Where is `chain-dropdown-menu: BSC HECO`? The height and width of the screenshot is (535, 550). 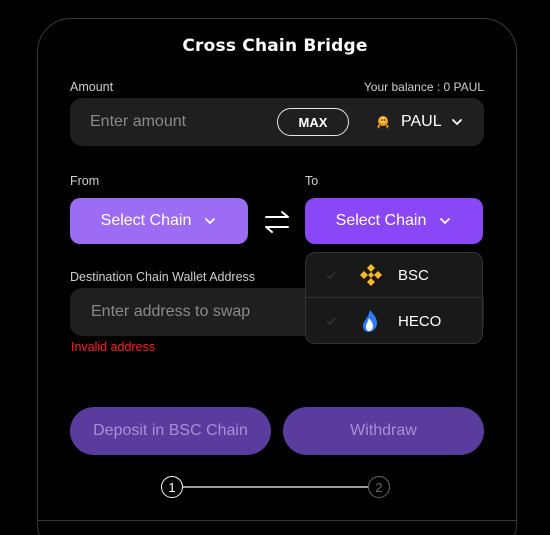 chain-dropdown-menu: BSC HECO is located at coordinates (394, 298).